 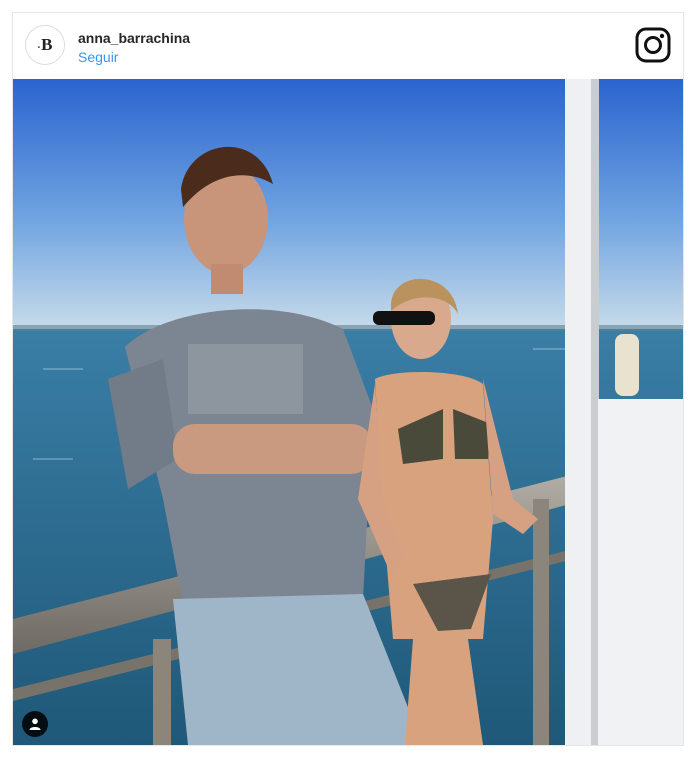 What do you see at coordinates (653, 45) in the screenshot?
I see `instagram-icon` at bounding box center [653, 45].